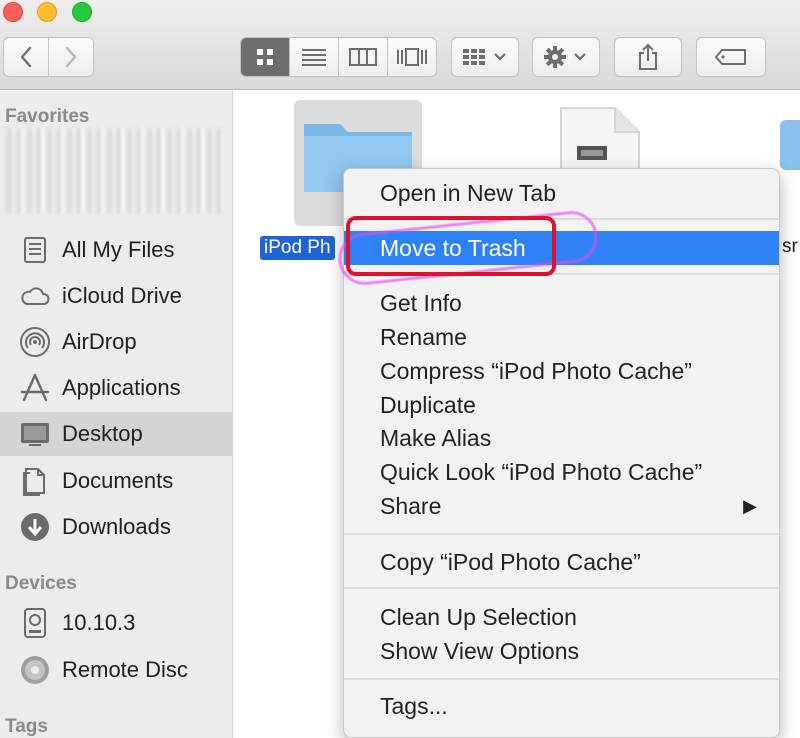 This screenshot has width=800, height=738. What do you see at coordinates (750, 505) in the screenshot?
I see `submenu-arrow-icon: ▶` at bounding box center [750, 505].